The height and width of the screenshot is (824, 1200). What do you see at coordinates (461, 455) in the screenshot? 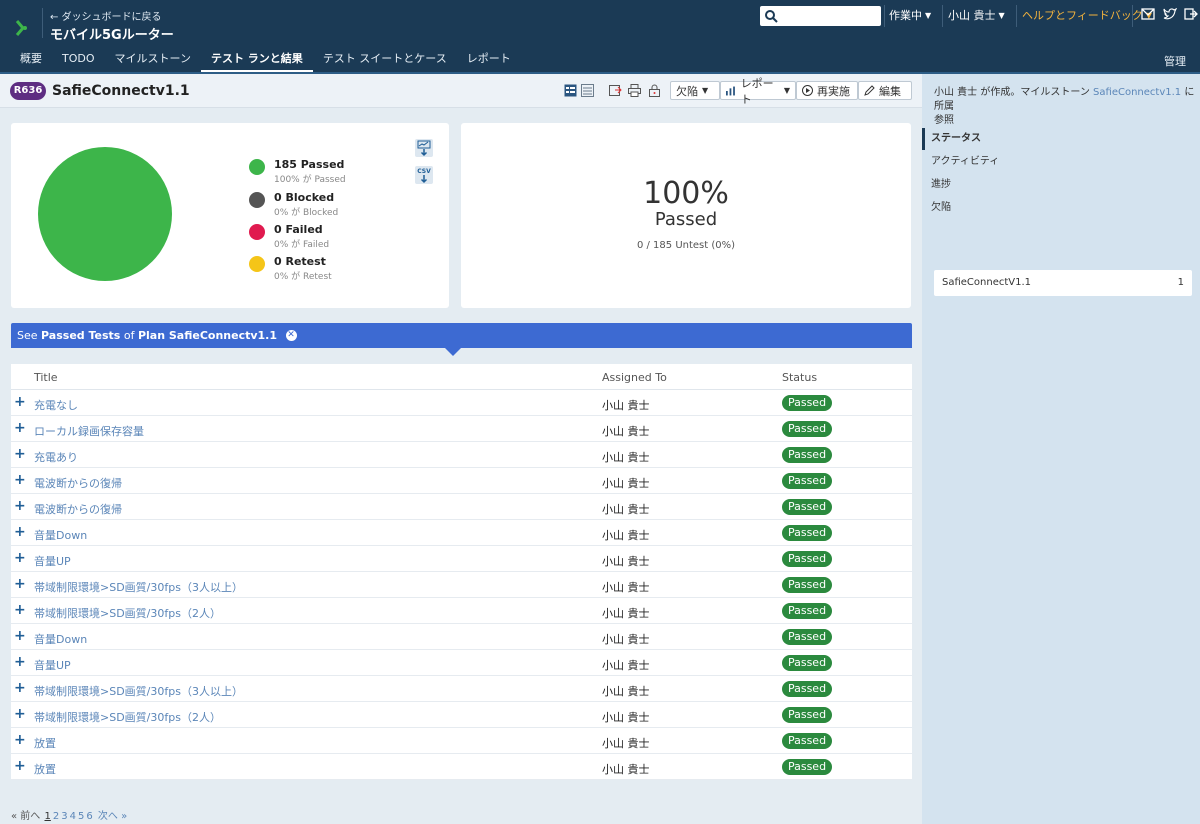
I see `table-row: + 充電あり 小山 貴士 Passed` at bounding box center [461, 455].